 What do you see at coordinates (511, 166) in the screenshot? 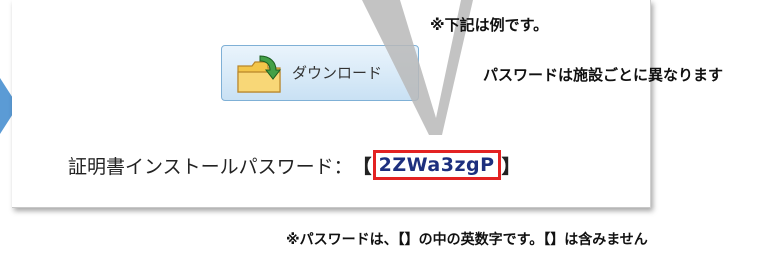
I see `close-bracket: 】` at bounding box center [511, 166].